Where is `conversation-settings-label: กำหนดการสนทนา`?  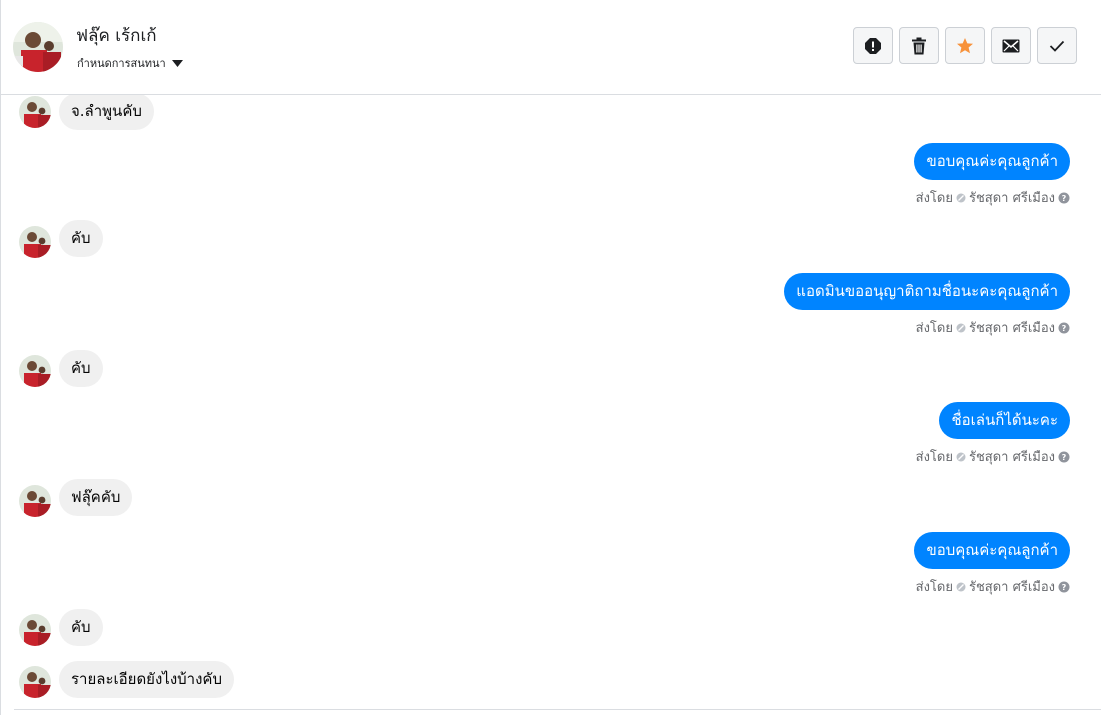
conversation-settings-label: กำหนดการสนทนา is located at coordinates (121, 63).